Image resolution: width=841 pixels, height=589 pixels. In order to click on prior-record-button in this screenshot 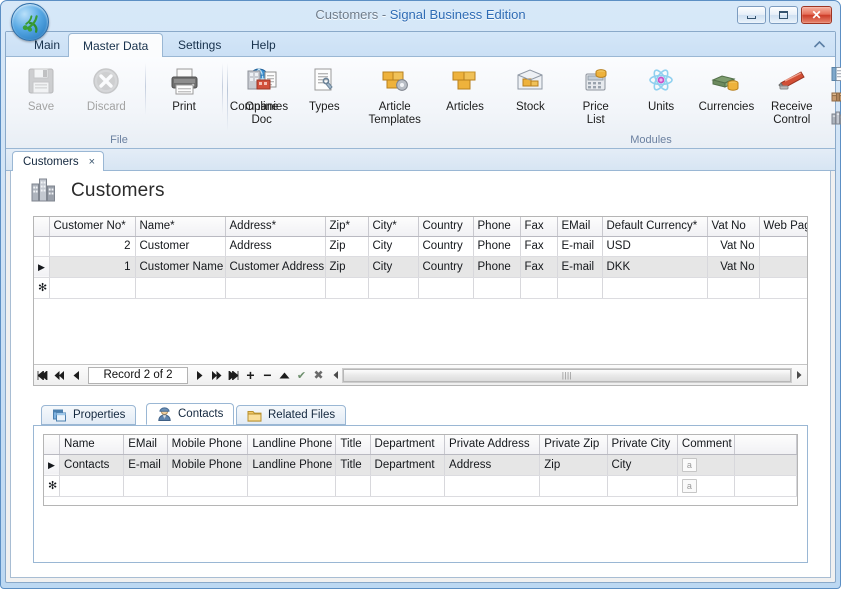, I will do `click(76, 375)`.